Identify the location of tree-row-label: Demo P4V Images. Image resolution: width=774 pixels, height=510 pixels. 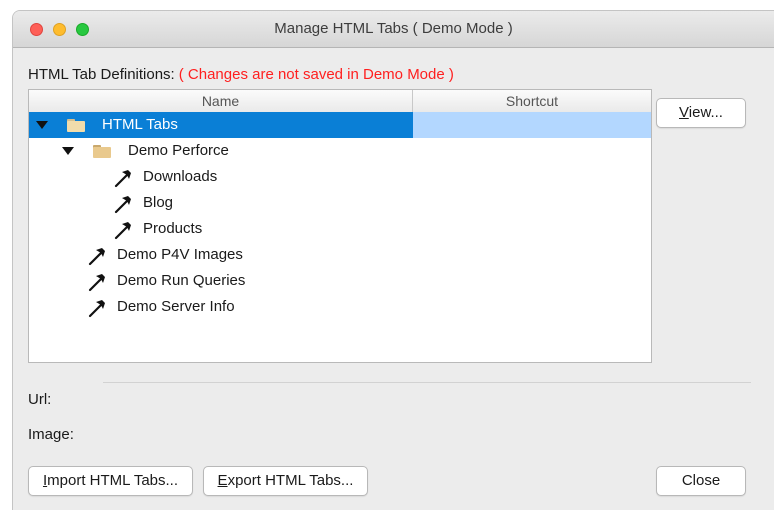
(180, 254).